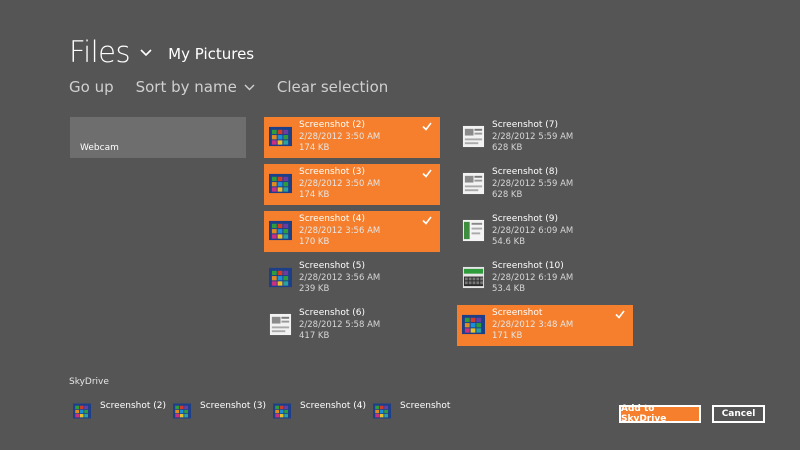  What do you see at coordinates (100, 52) in the screenshot?
I see `page-title: Files` at bounding box center [100, 52].